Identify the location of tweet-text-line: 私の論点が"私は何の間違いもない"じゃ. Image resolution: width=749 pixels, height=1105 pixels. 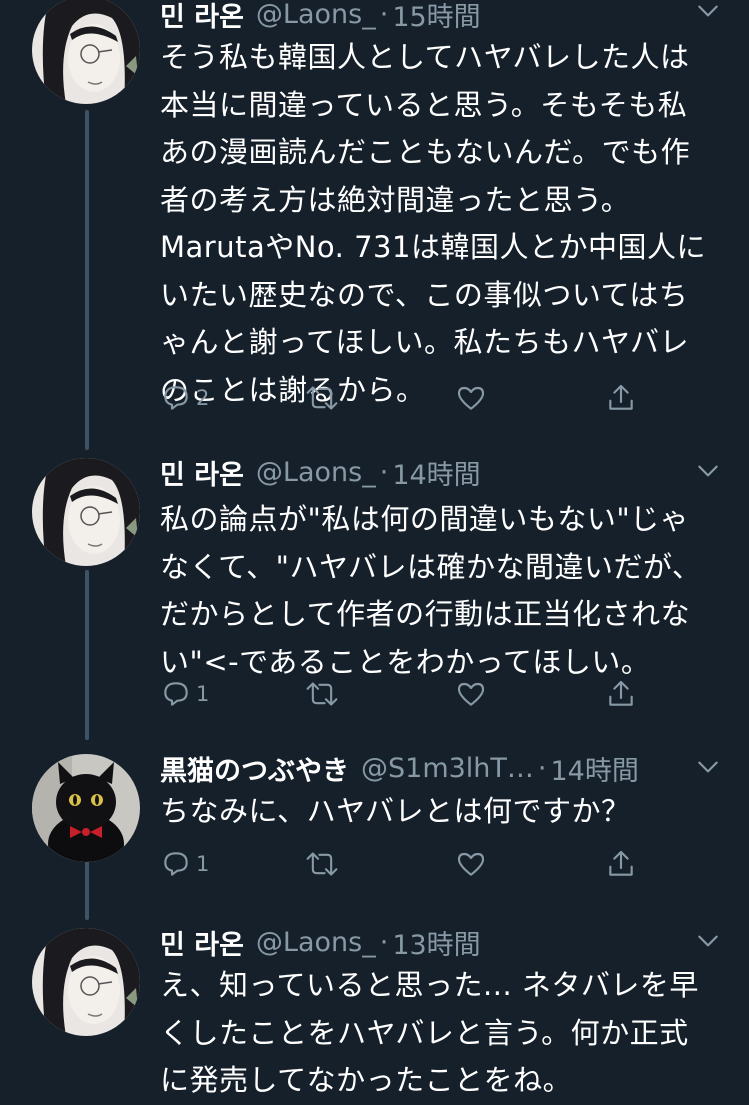
(425, 519).